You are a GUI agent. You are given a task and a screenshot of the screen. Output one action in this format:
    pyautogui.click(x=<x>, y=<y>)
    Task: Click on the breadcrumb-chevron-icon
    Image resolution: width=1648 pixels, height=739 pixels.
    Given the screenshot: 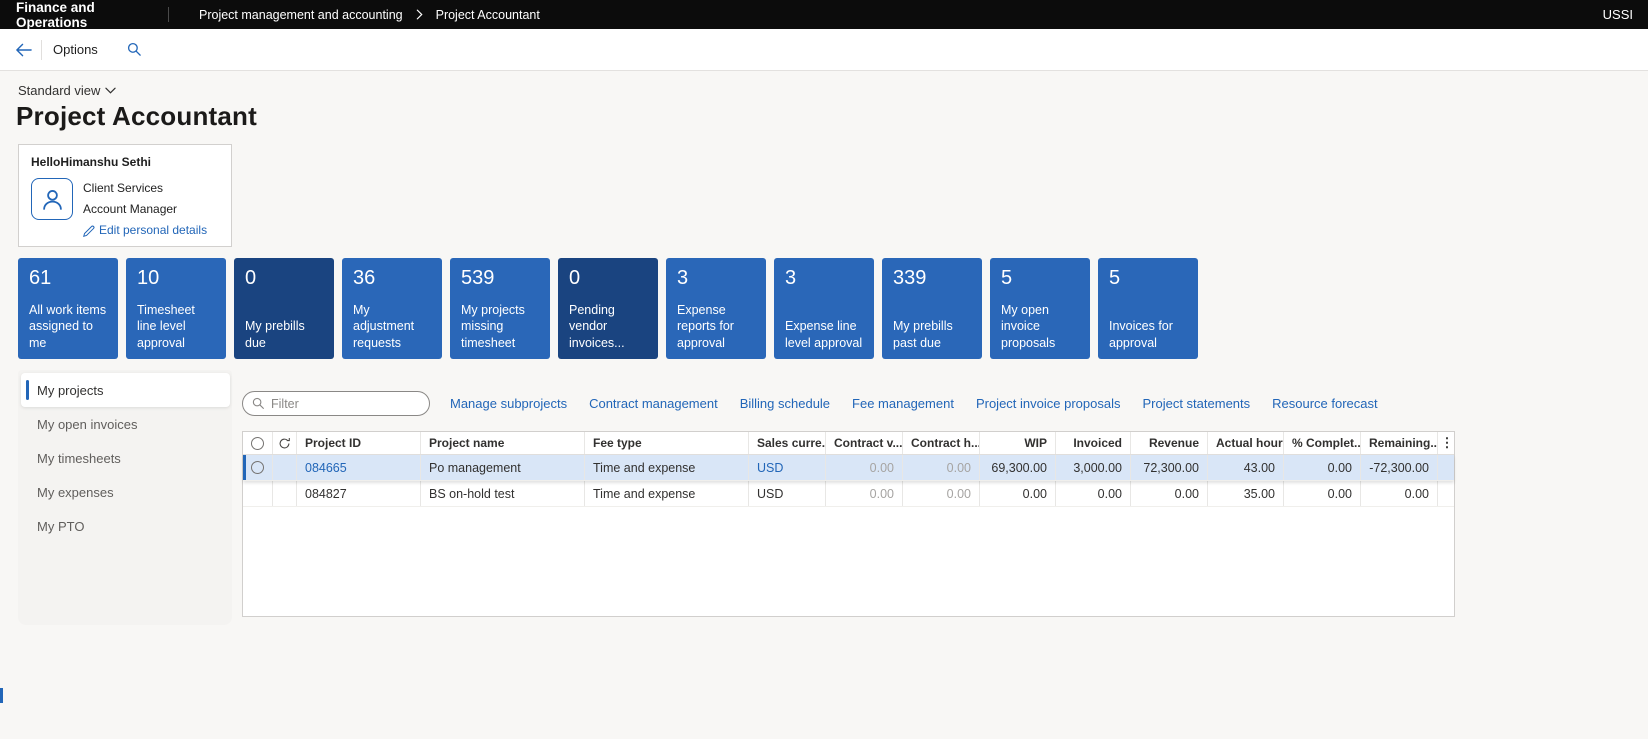 What is the action you would take?
    pyautogui.click(x=419, y=14)
    